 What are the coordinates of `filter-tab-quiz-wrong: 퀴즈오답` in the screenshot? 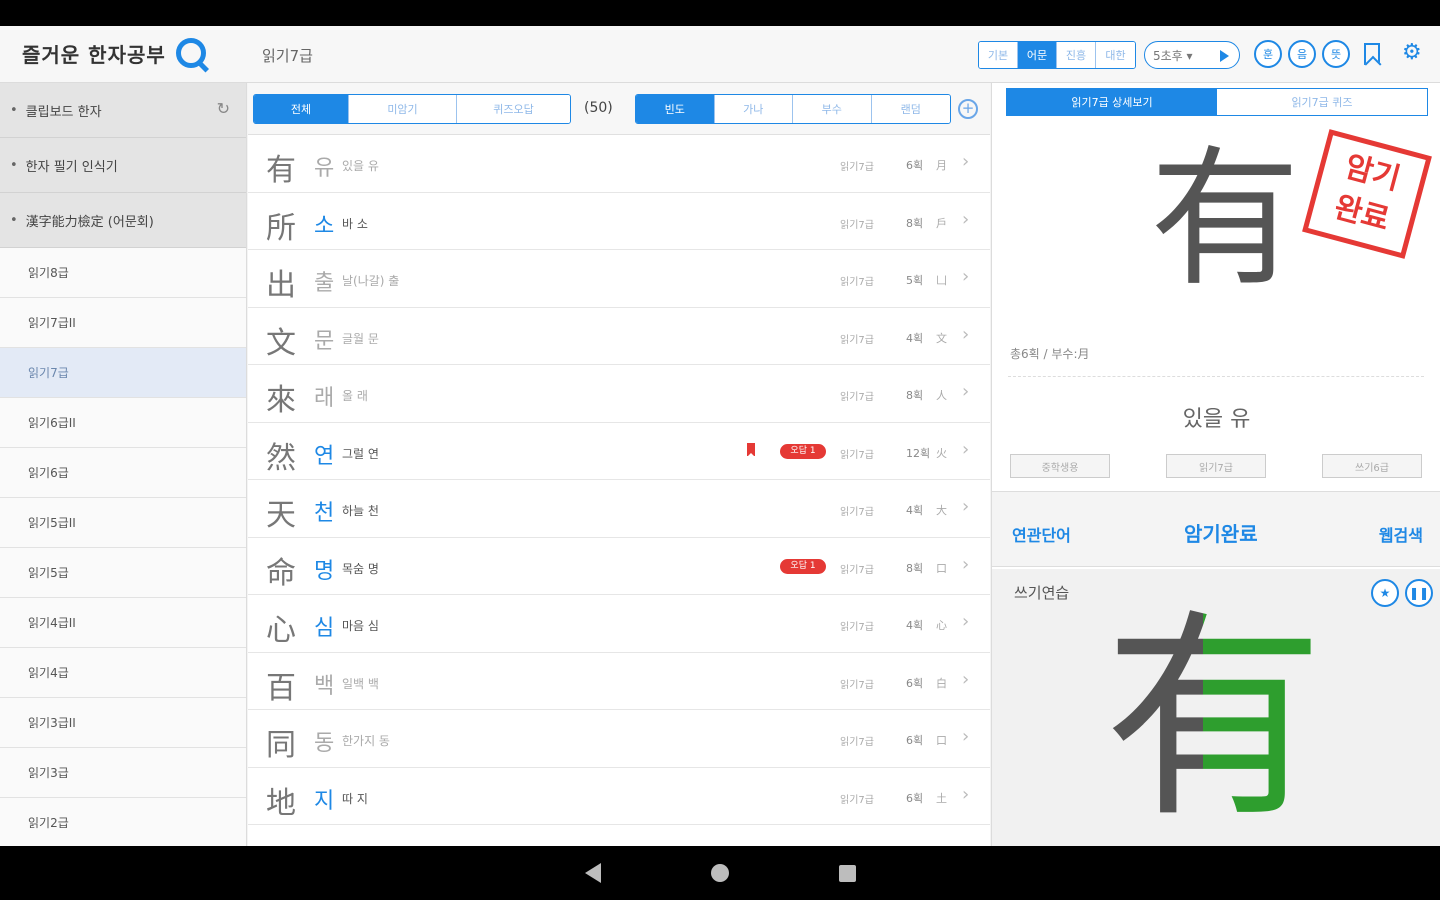 It's located at (513, 109).